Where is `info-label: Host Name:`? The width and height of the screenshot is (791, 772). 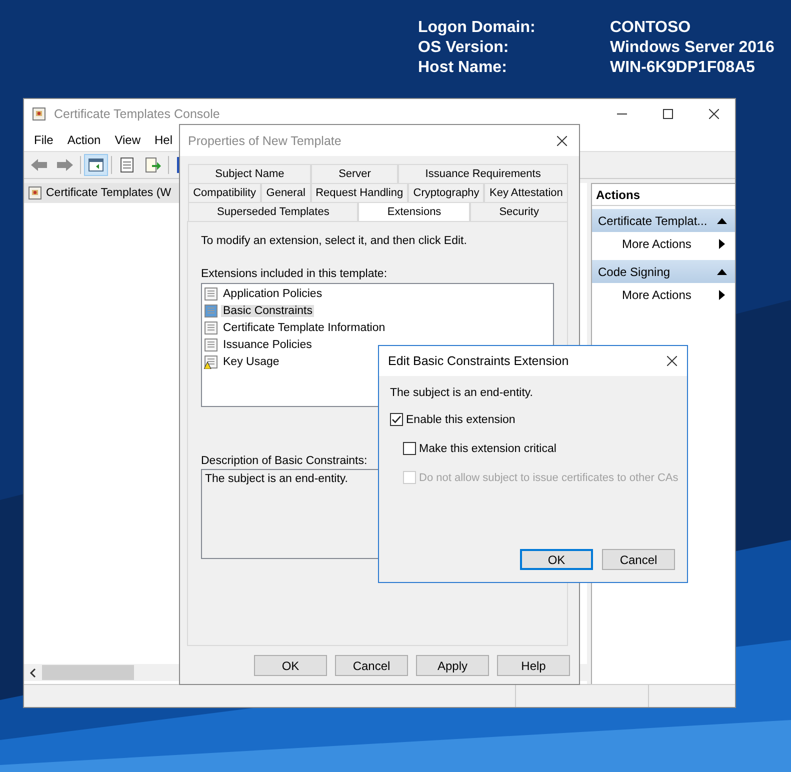 info-label: Host Name: is located at coordinates (463, 67).